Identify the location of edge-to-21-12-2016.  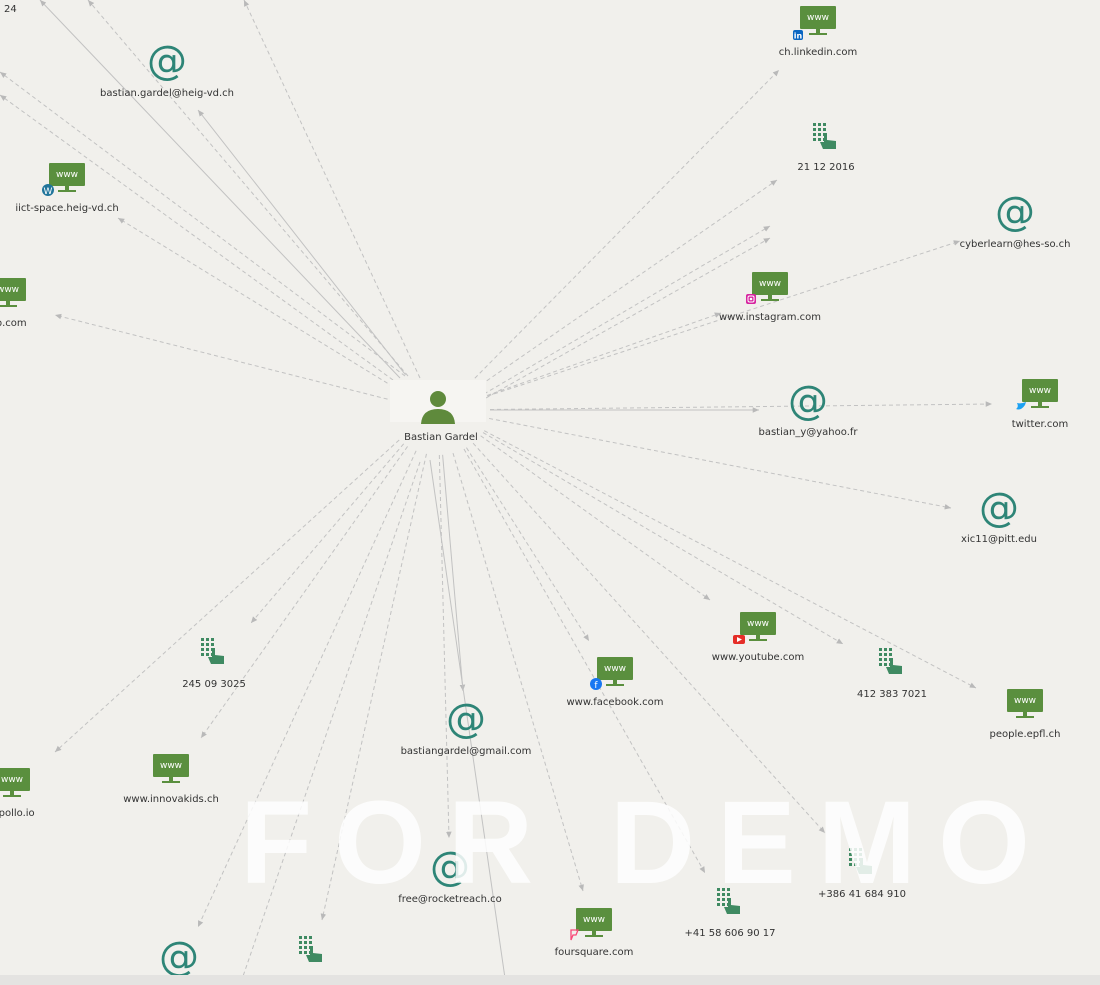
(629, 282).